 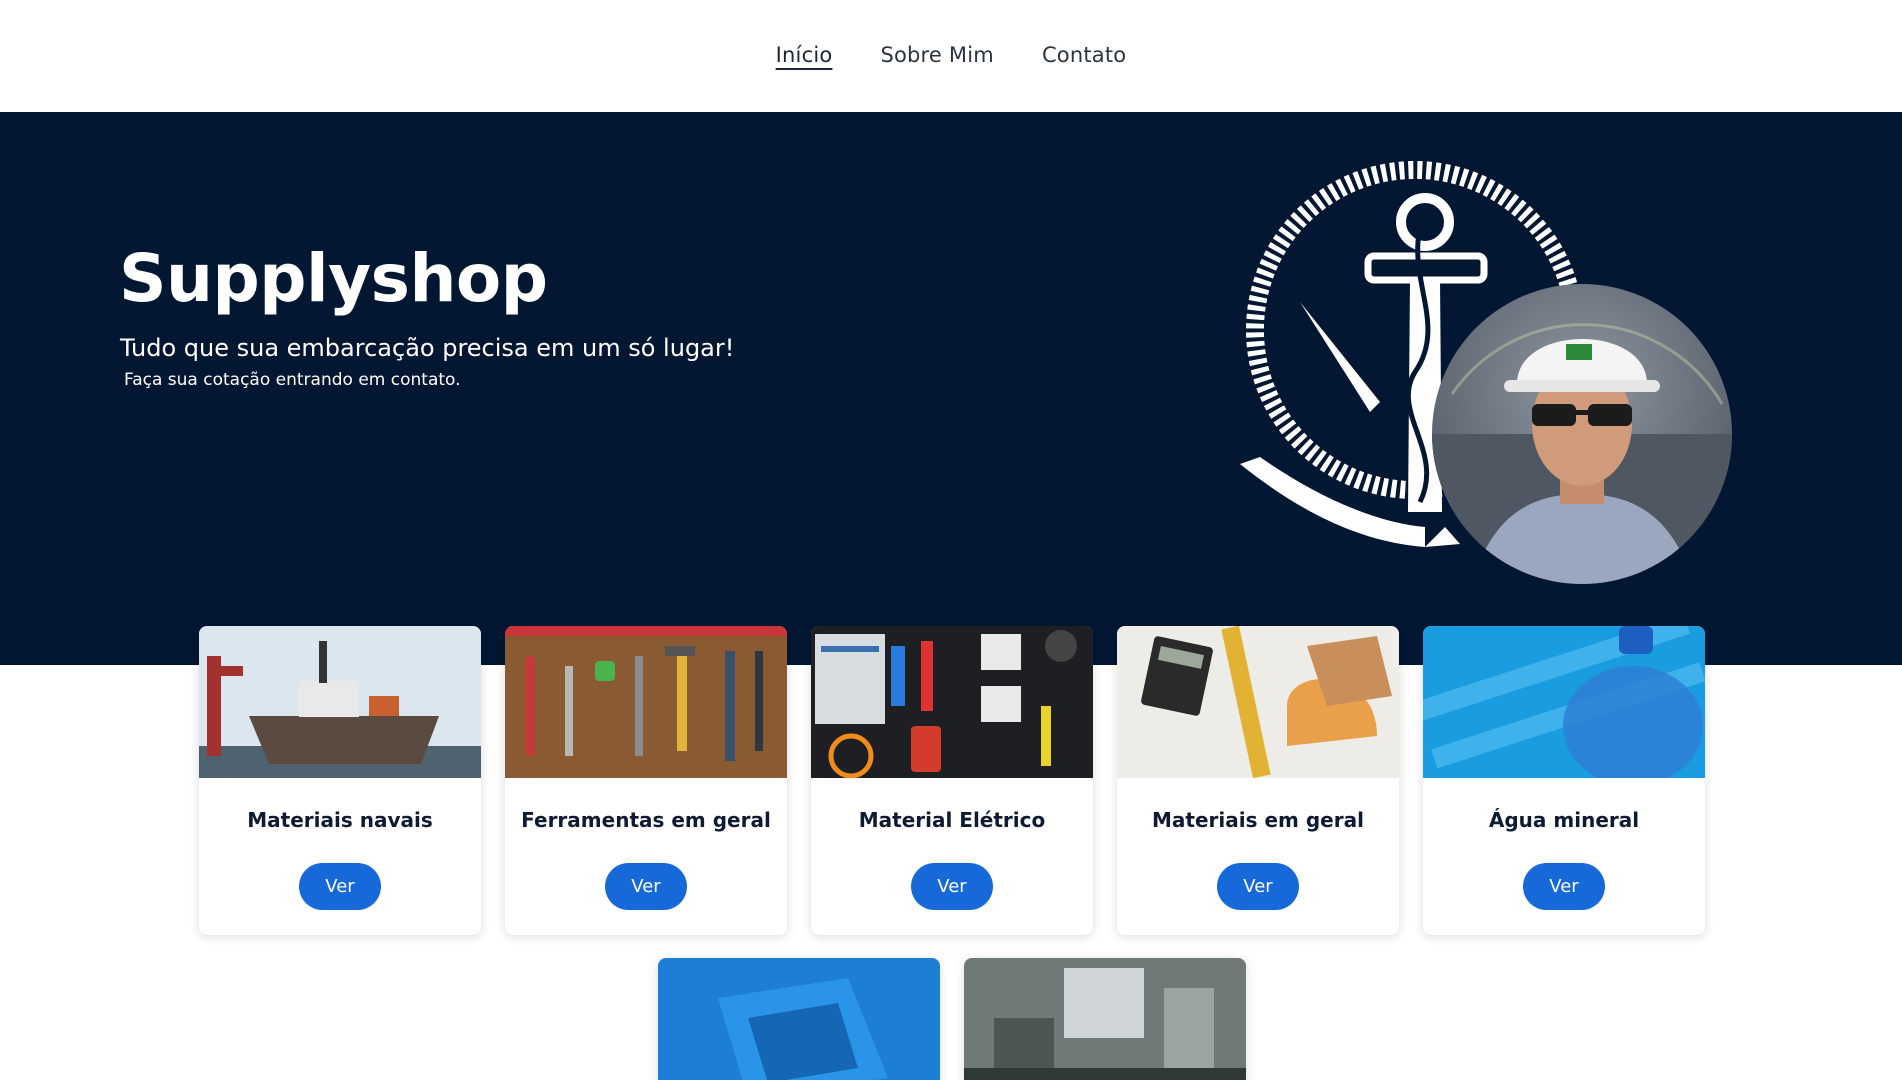 I want to click on card-image-machinery, so click(x=1105, y=1019).